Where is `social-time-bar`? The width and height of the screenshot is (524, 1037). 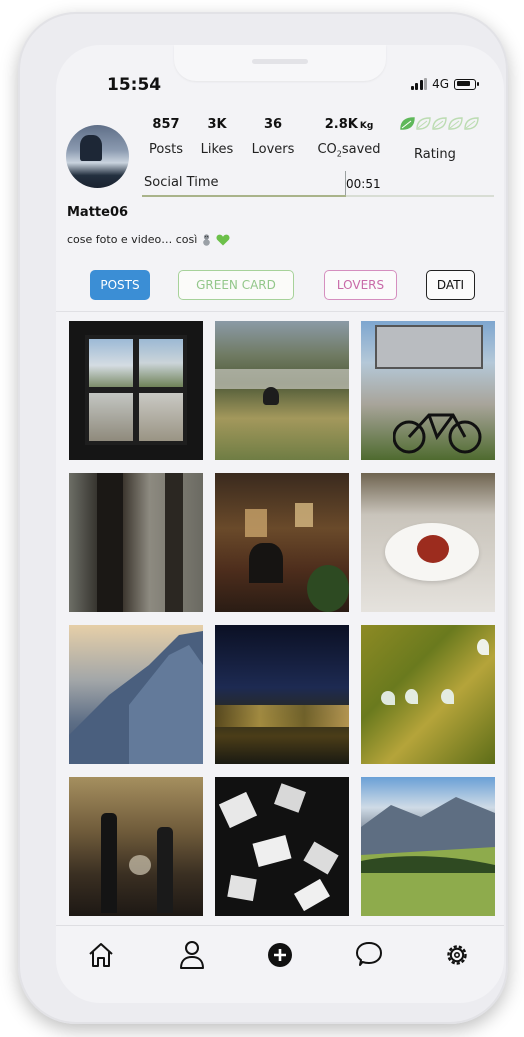
social-time-bar is located at coordinates (318, 196).